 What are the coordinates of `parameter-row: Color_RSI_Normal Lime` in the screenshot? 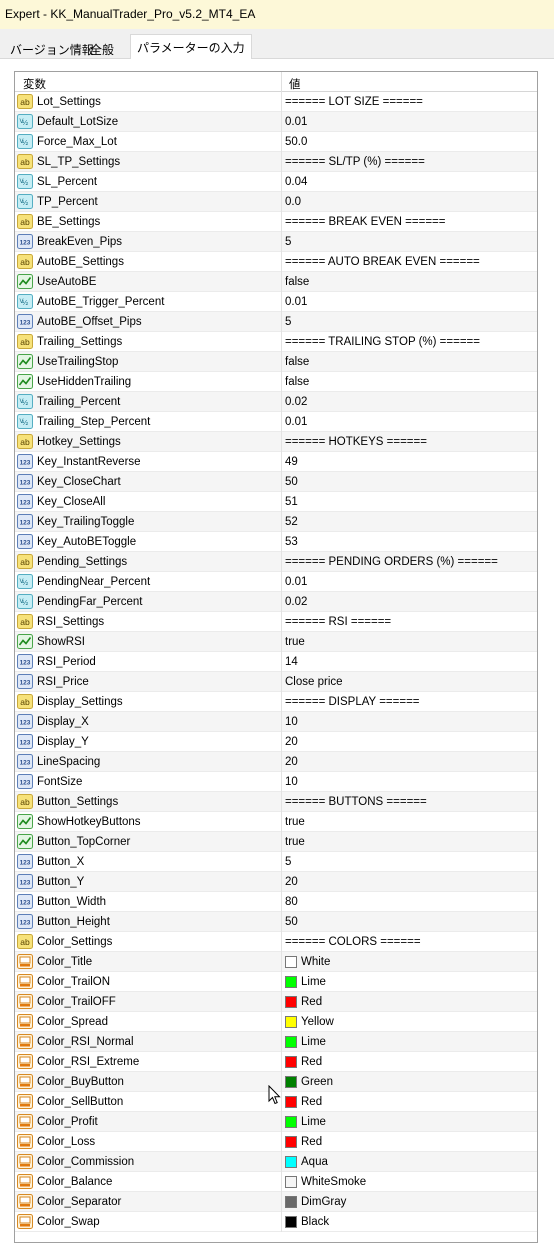 It's located at (276, 1042).